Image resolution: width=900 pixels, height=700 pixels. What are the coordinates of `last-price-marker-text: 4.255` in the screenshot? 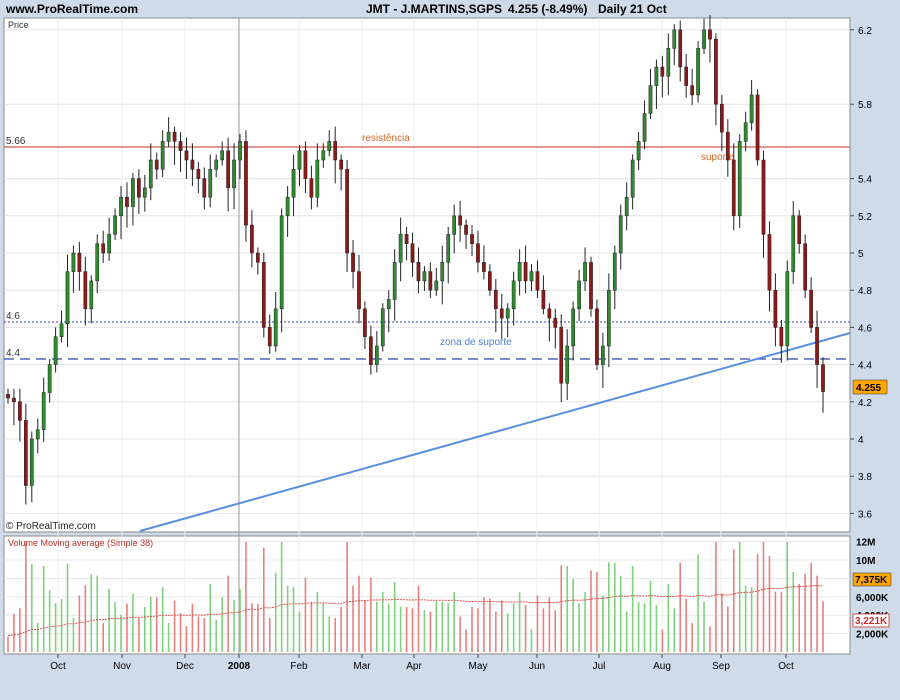 It's located at (868, 388).